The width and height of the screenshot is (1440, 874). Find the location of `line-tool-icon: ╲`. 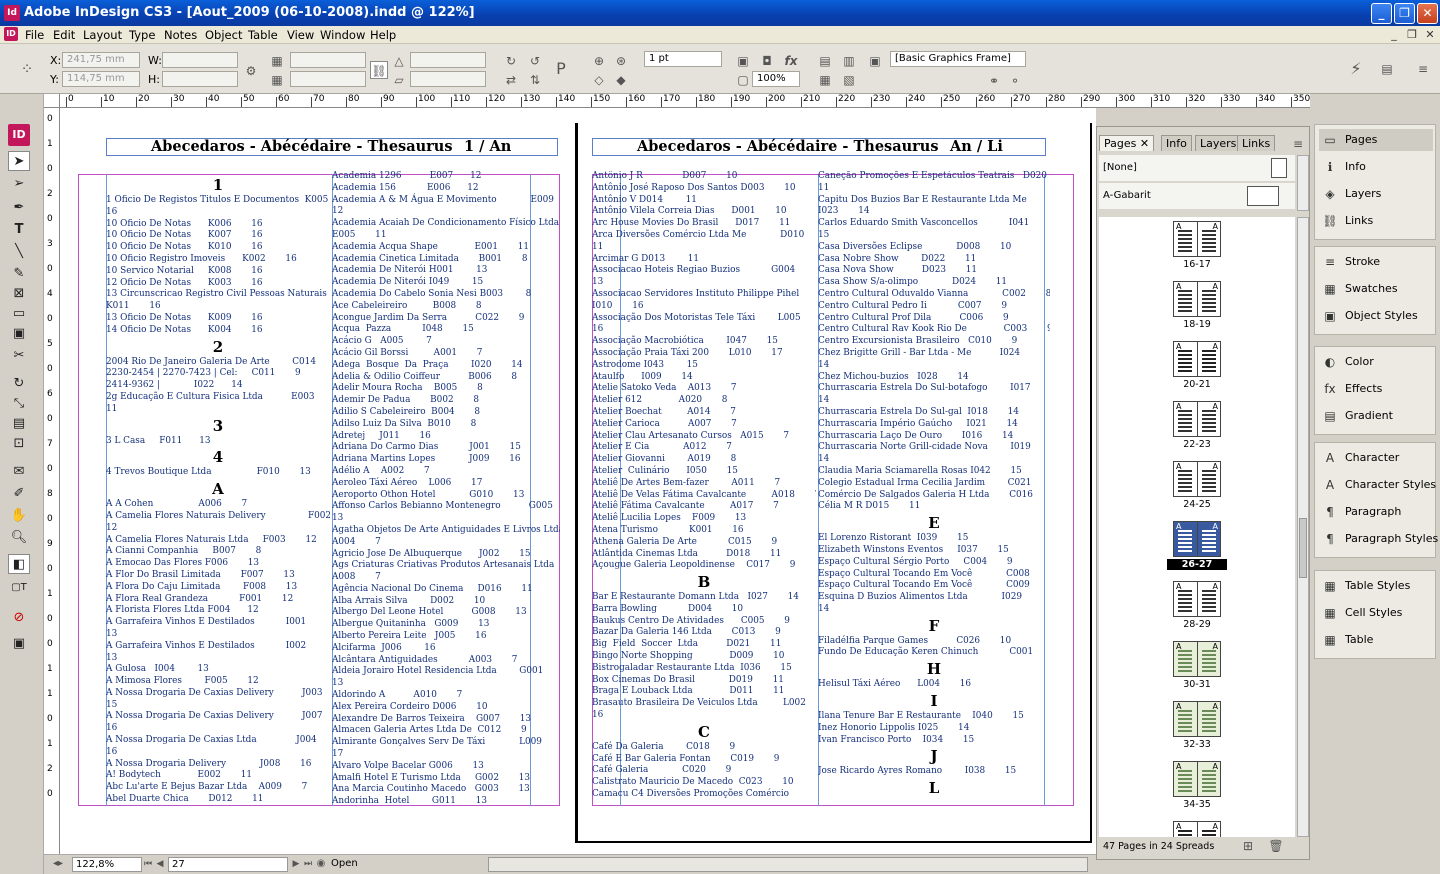

line-tool-icon: ╲ is located at coordinates (19, 252).